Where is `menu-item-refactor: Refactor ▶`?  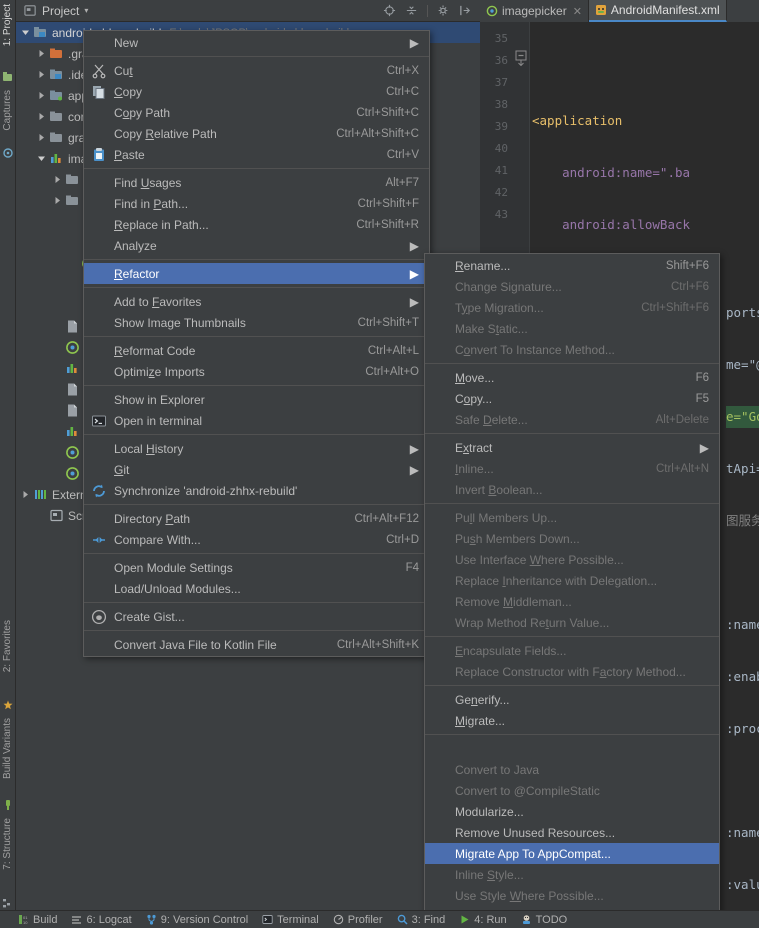
menu-item-refactor: Refactor ▶ is located at coordinates (256, 273).